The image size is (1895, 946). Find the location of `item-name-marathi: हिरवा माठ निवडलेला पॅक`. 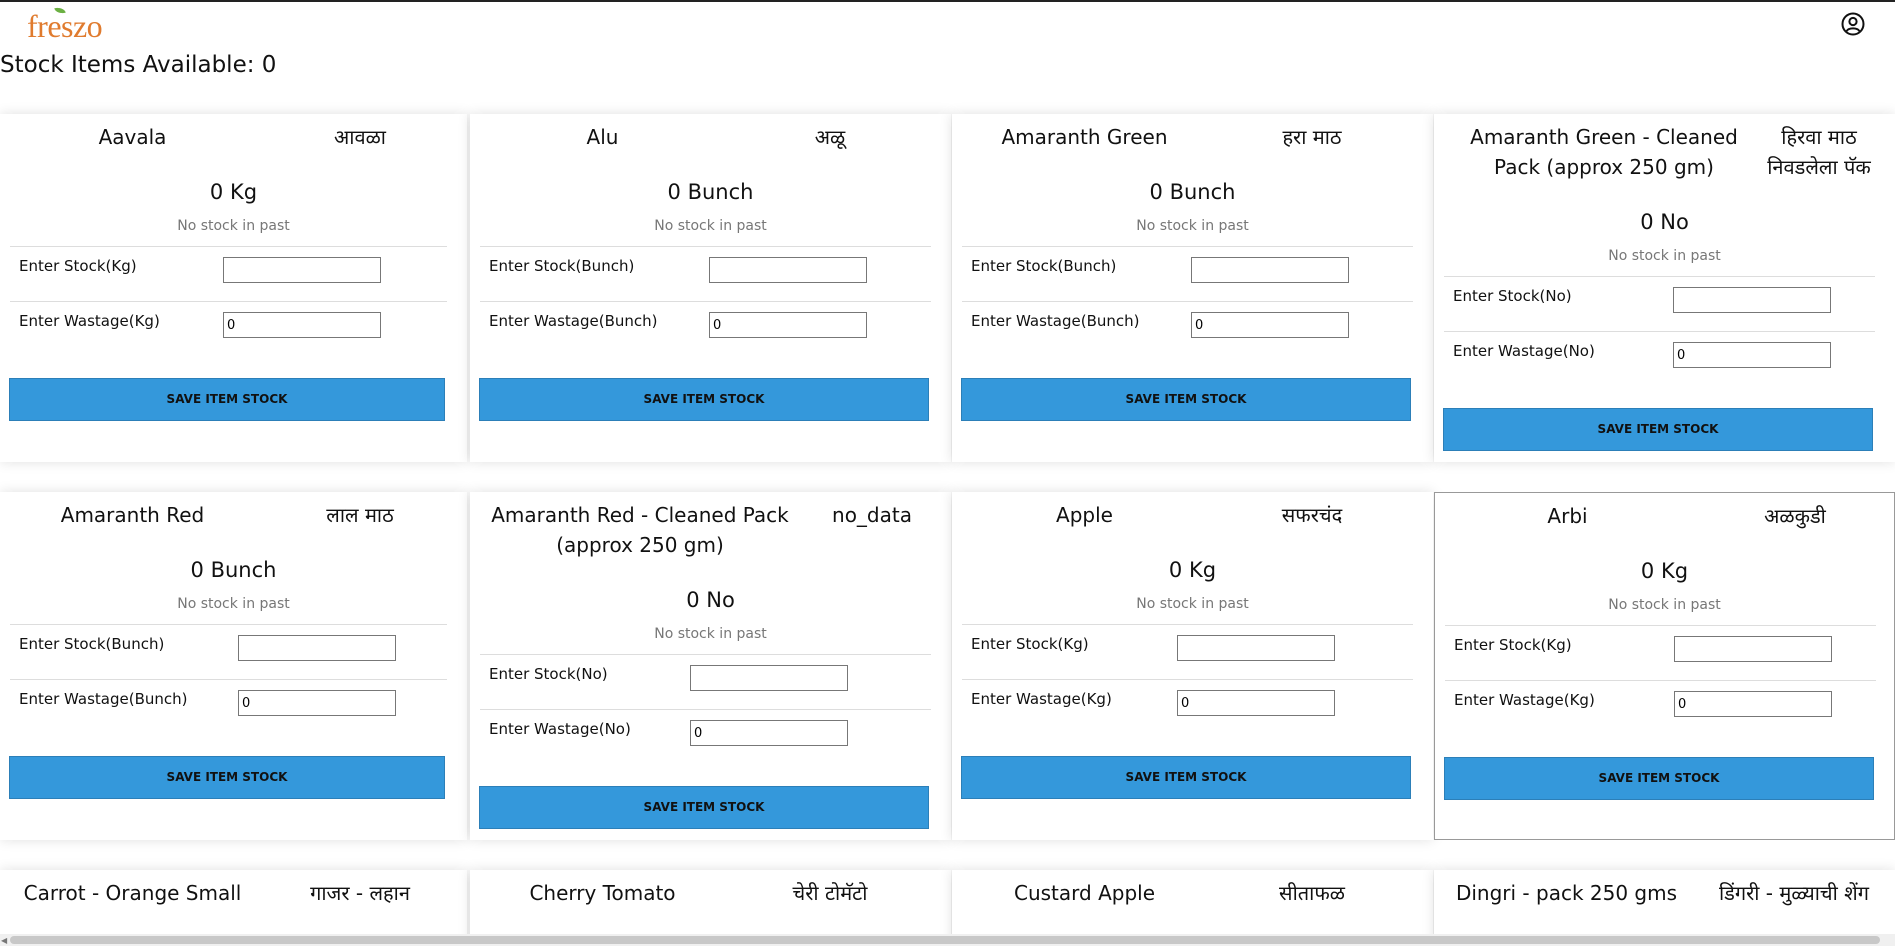

item-name-marathi: हिरवा माठ निवडलेला पॅक is located at coordinates (1819, 152).